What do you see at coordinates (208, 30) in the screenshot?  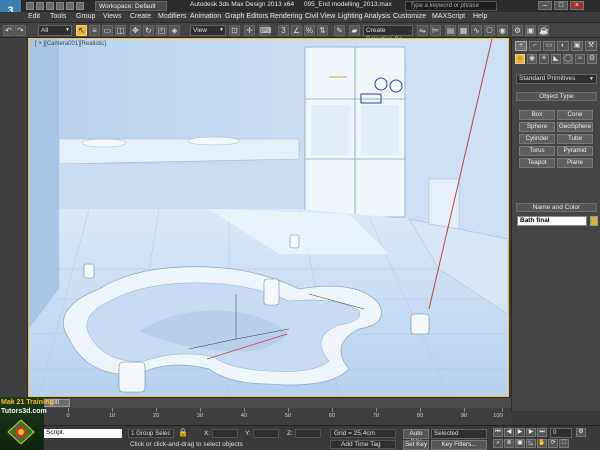 I see `reference-coordinate-dropdown: View ▼` at bounding box center [208, 30].